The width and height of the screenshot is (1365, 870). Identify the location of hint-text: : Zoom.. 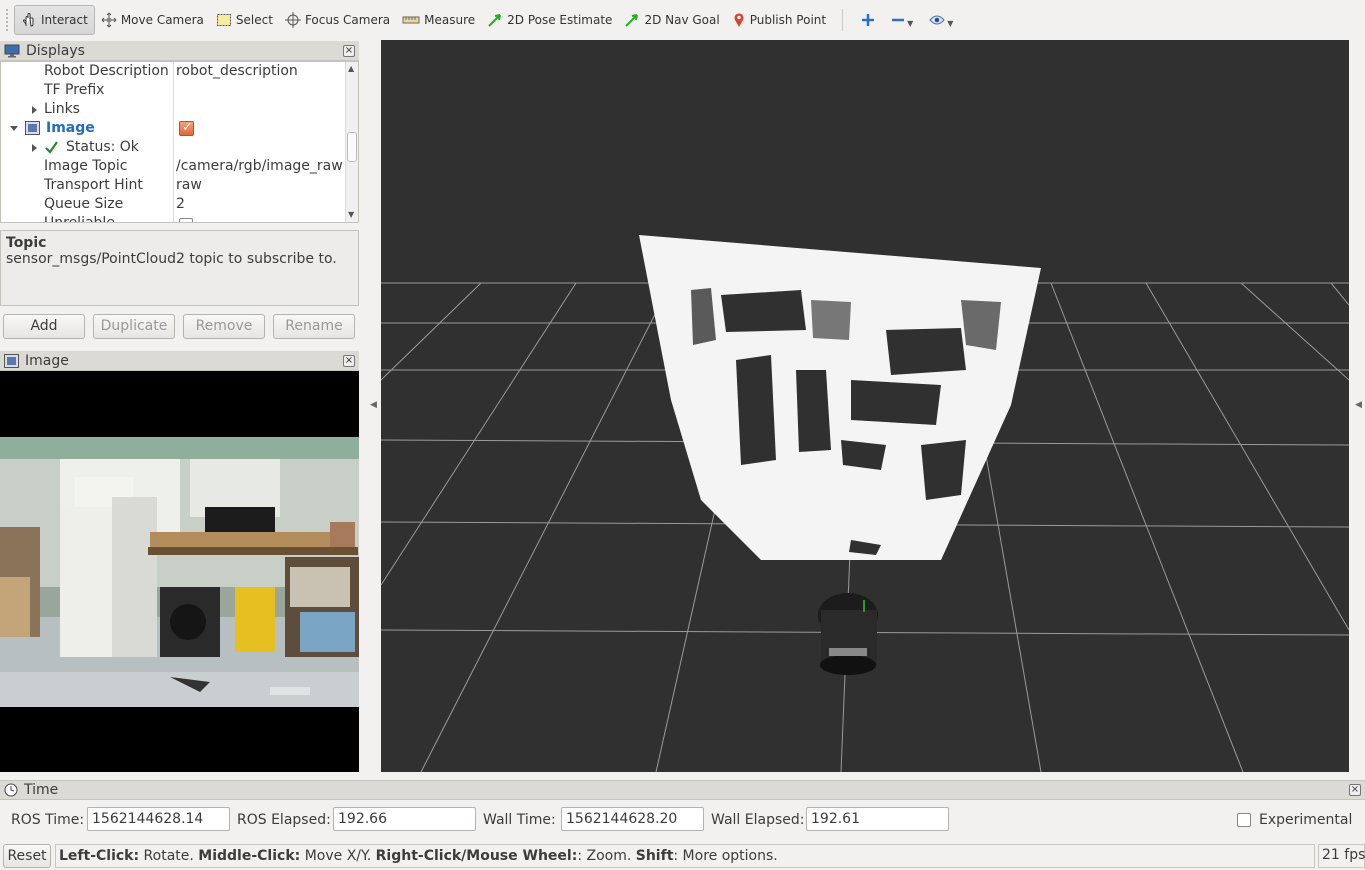
(606, 856).